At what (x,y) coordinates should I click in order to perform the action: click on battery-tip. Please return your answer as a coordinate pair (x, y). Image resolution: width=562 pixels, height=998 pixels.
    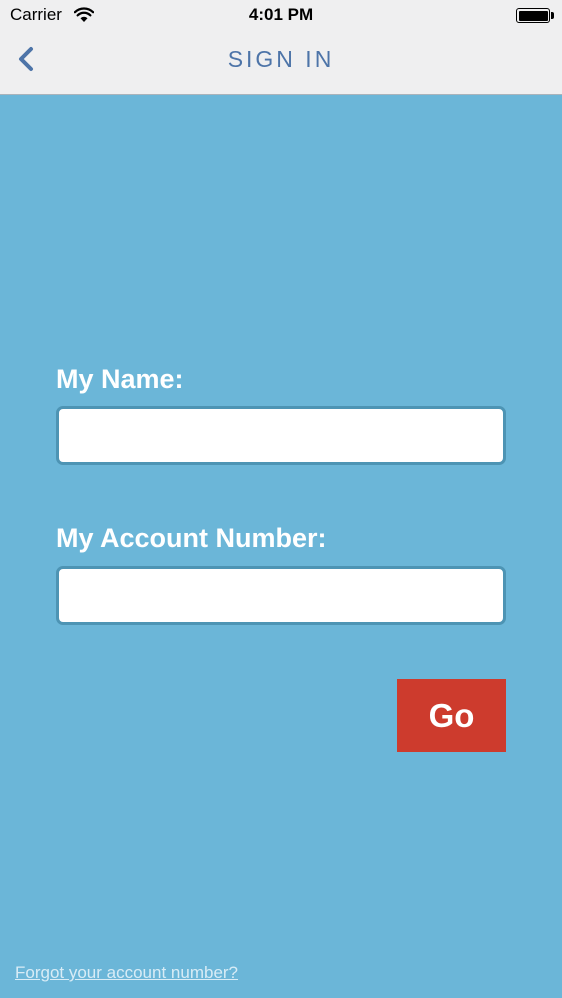
    Looking at the image, I should click on (552, 15).